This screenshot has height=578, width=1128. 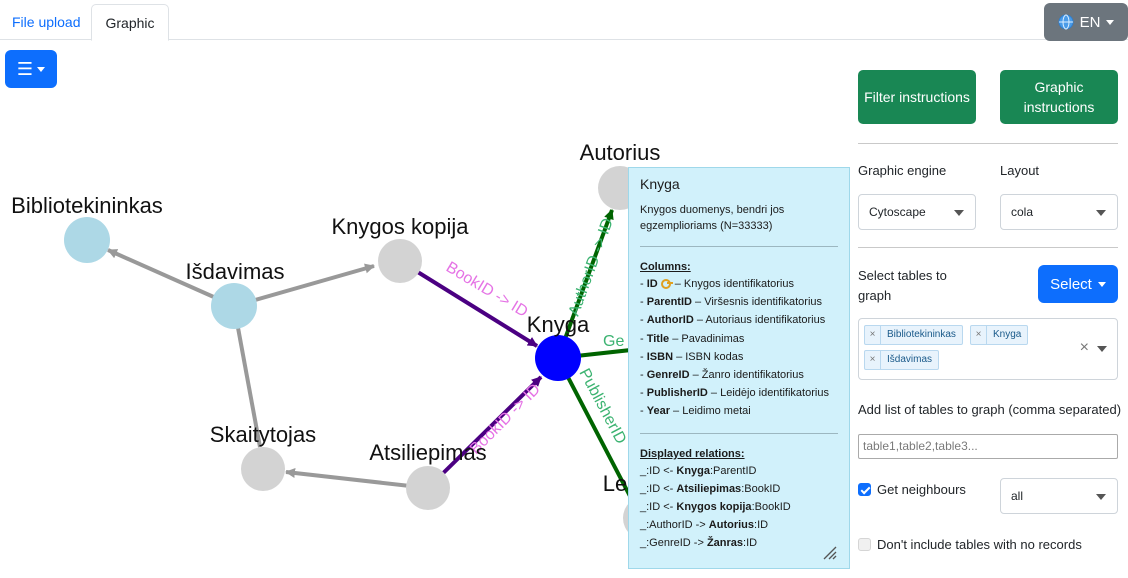 What do you see at coordinates (829, 552) in the screenshot?
I see `resize-handle-icon` at bounding box center [829, 552].